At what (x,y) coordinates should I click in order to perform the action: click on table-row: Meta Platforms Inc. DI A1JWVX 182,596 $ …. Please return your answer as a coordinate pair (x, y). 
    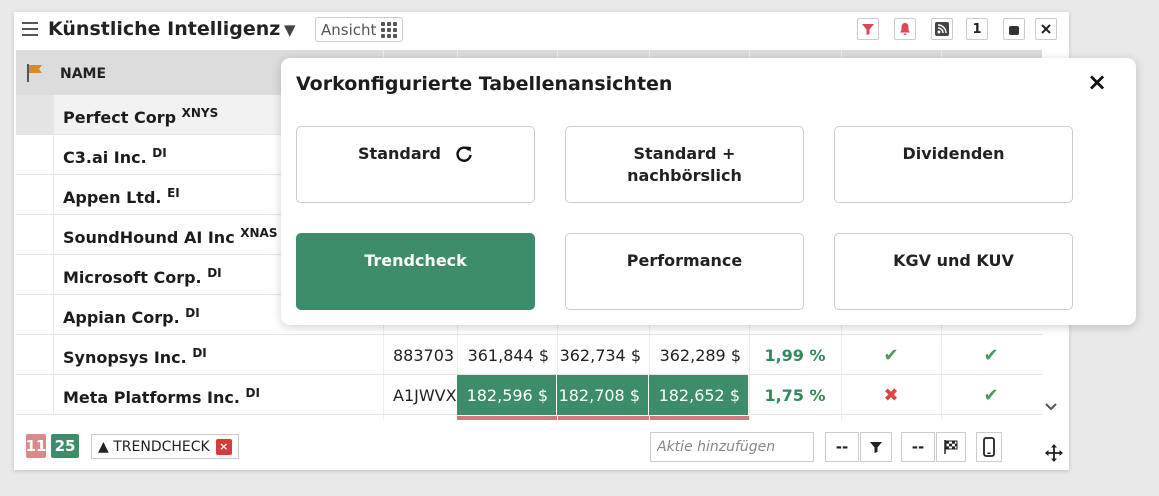
    Looking at the image, I should click on (529, 395).